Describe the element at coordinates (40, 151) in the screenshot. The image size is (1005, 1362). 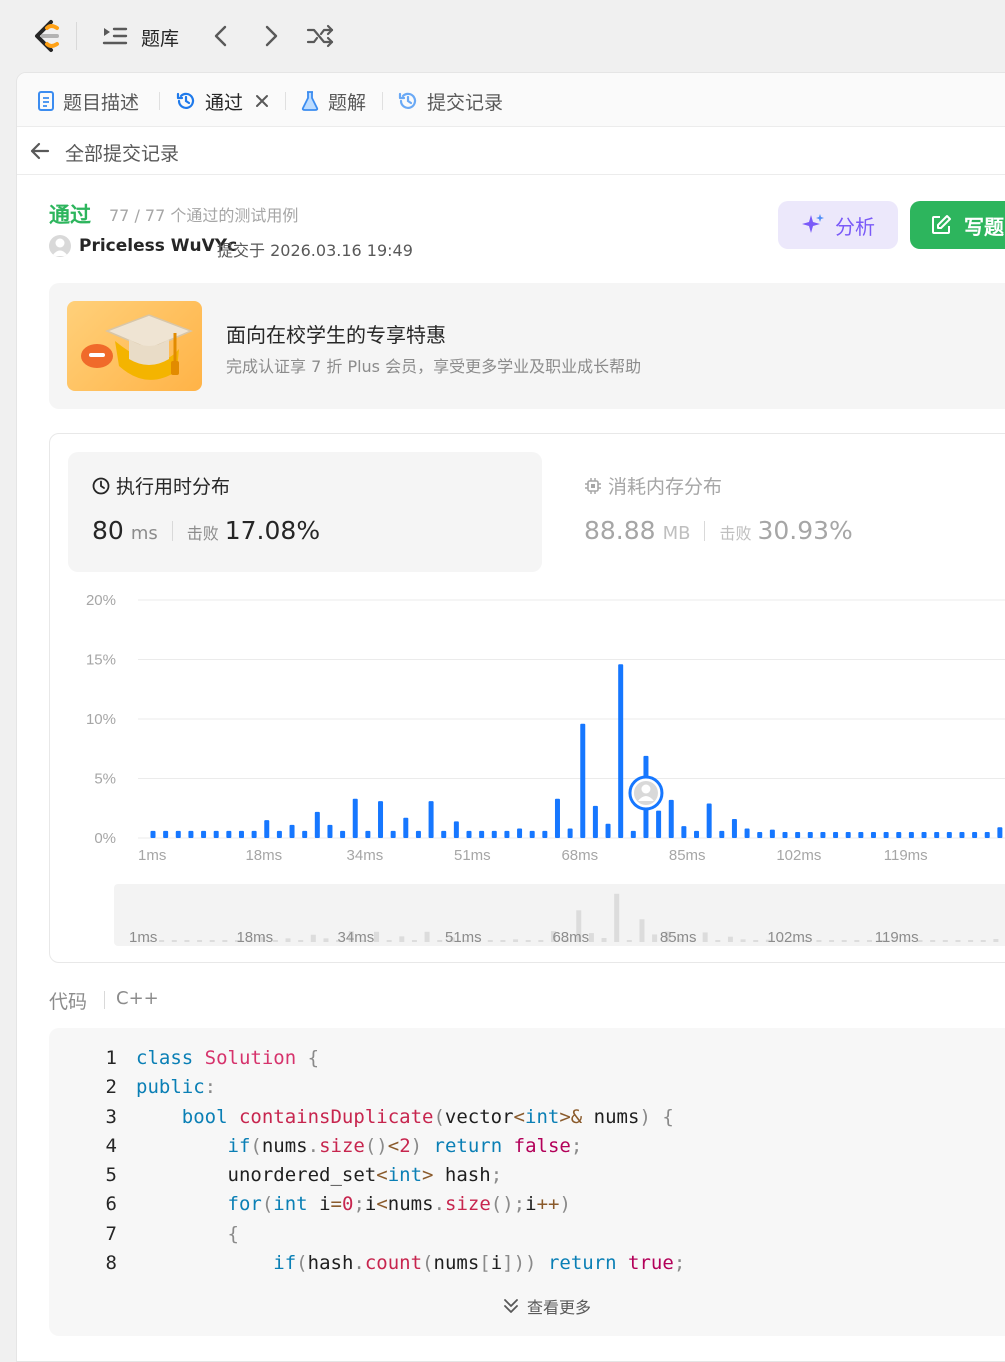
I see `arrow-left-icon` at that location.